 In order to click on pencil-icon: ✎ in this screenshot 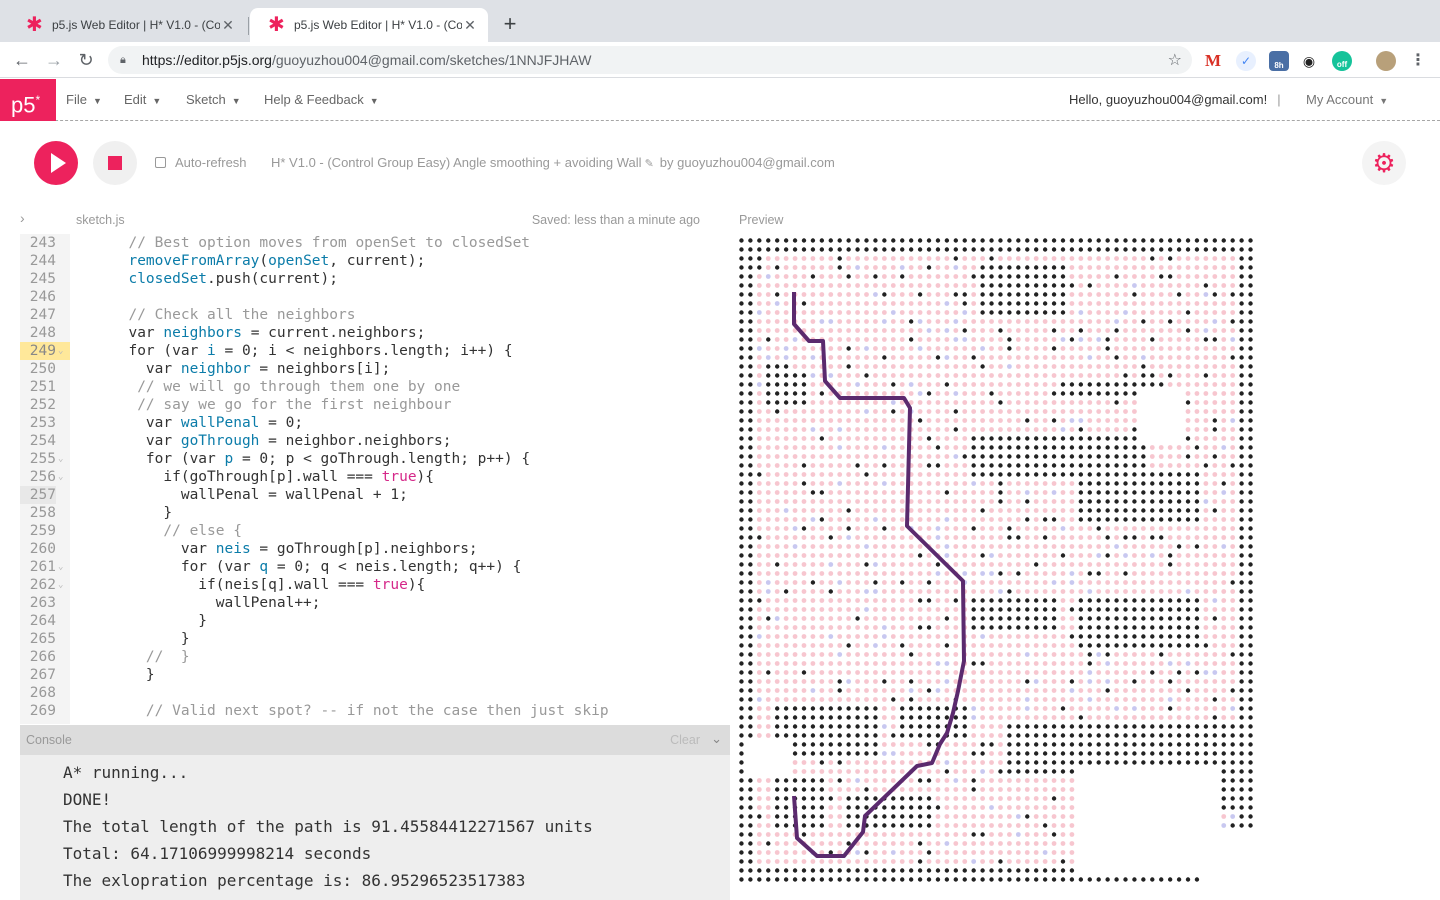, I will do `click(649, 164)`.